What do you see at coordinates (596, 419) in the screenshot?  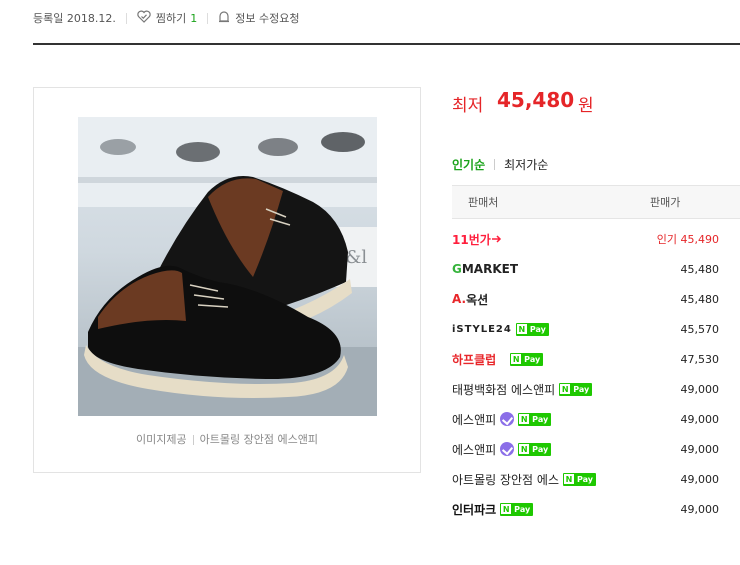 I see `seller-row-snp-1: 에스앤피 N Pay 49,000` at bounding box center [596, 419].